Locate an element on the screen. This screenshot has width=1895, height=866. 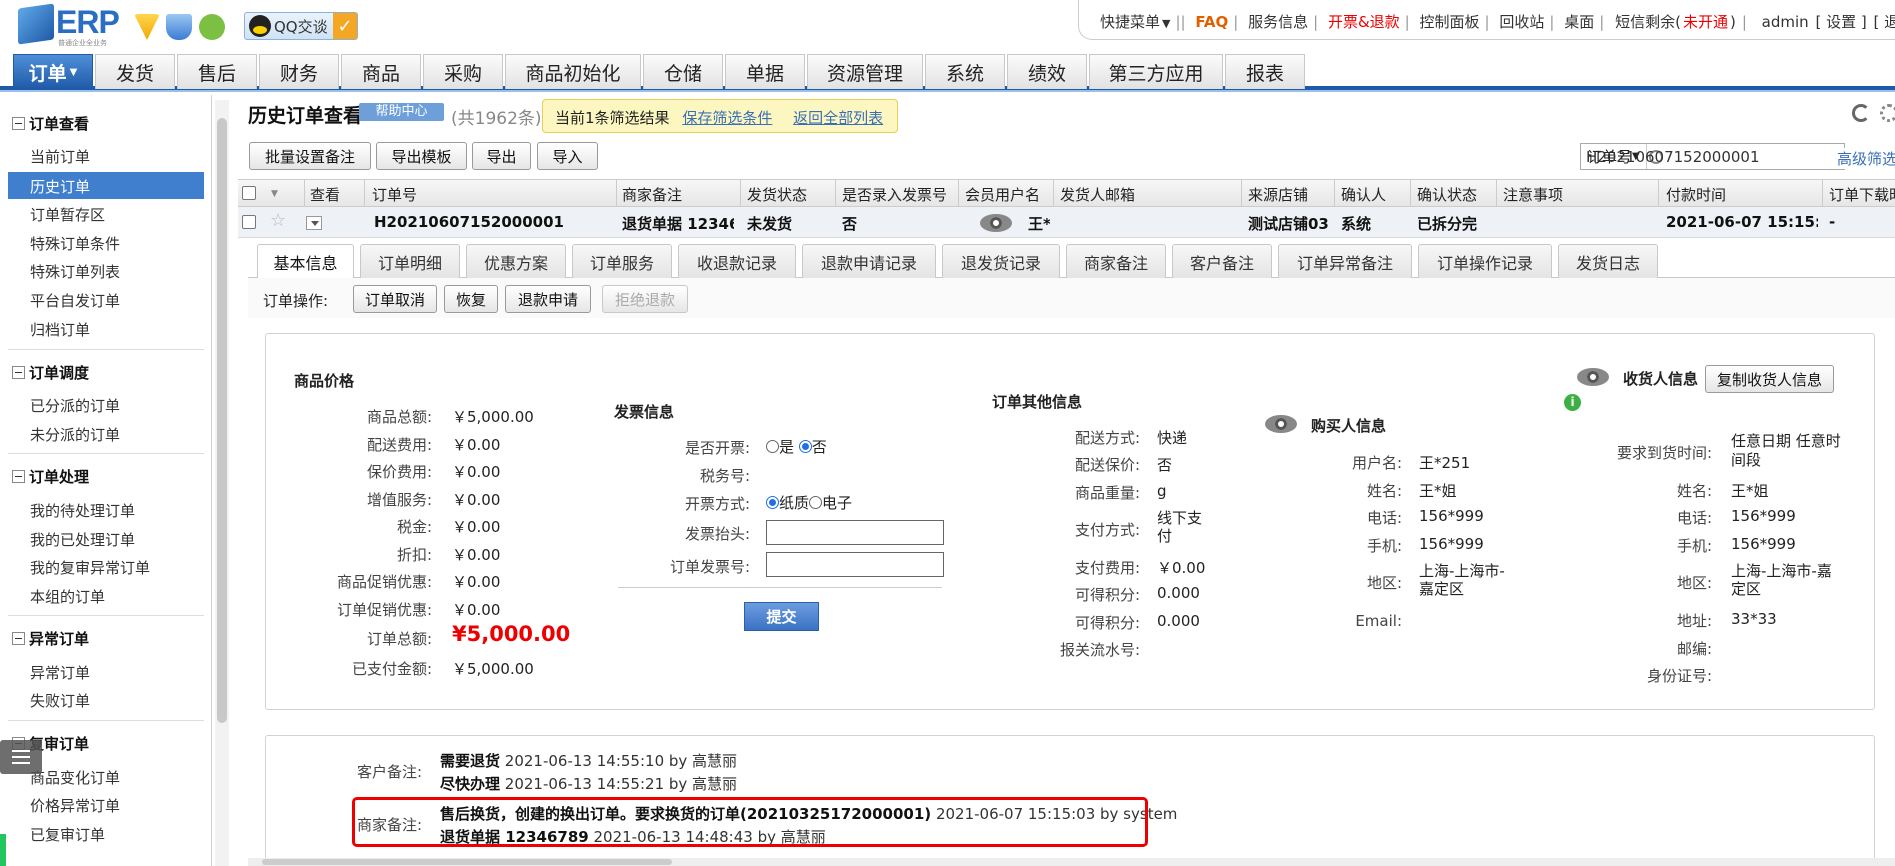
control-panel-link: 控制面板 is located at coordinates (1450, 22).